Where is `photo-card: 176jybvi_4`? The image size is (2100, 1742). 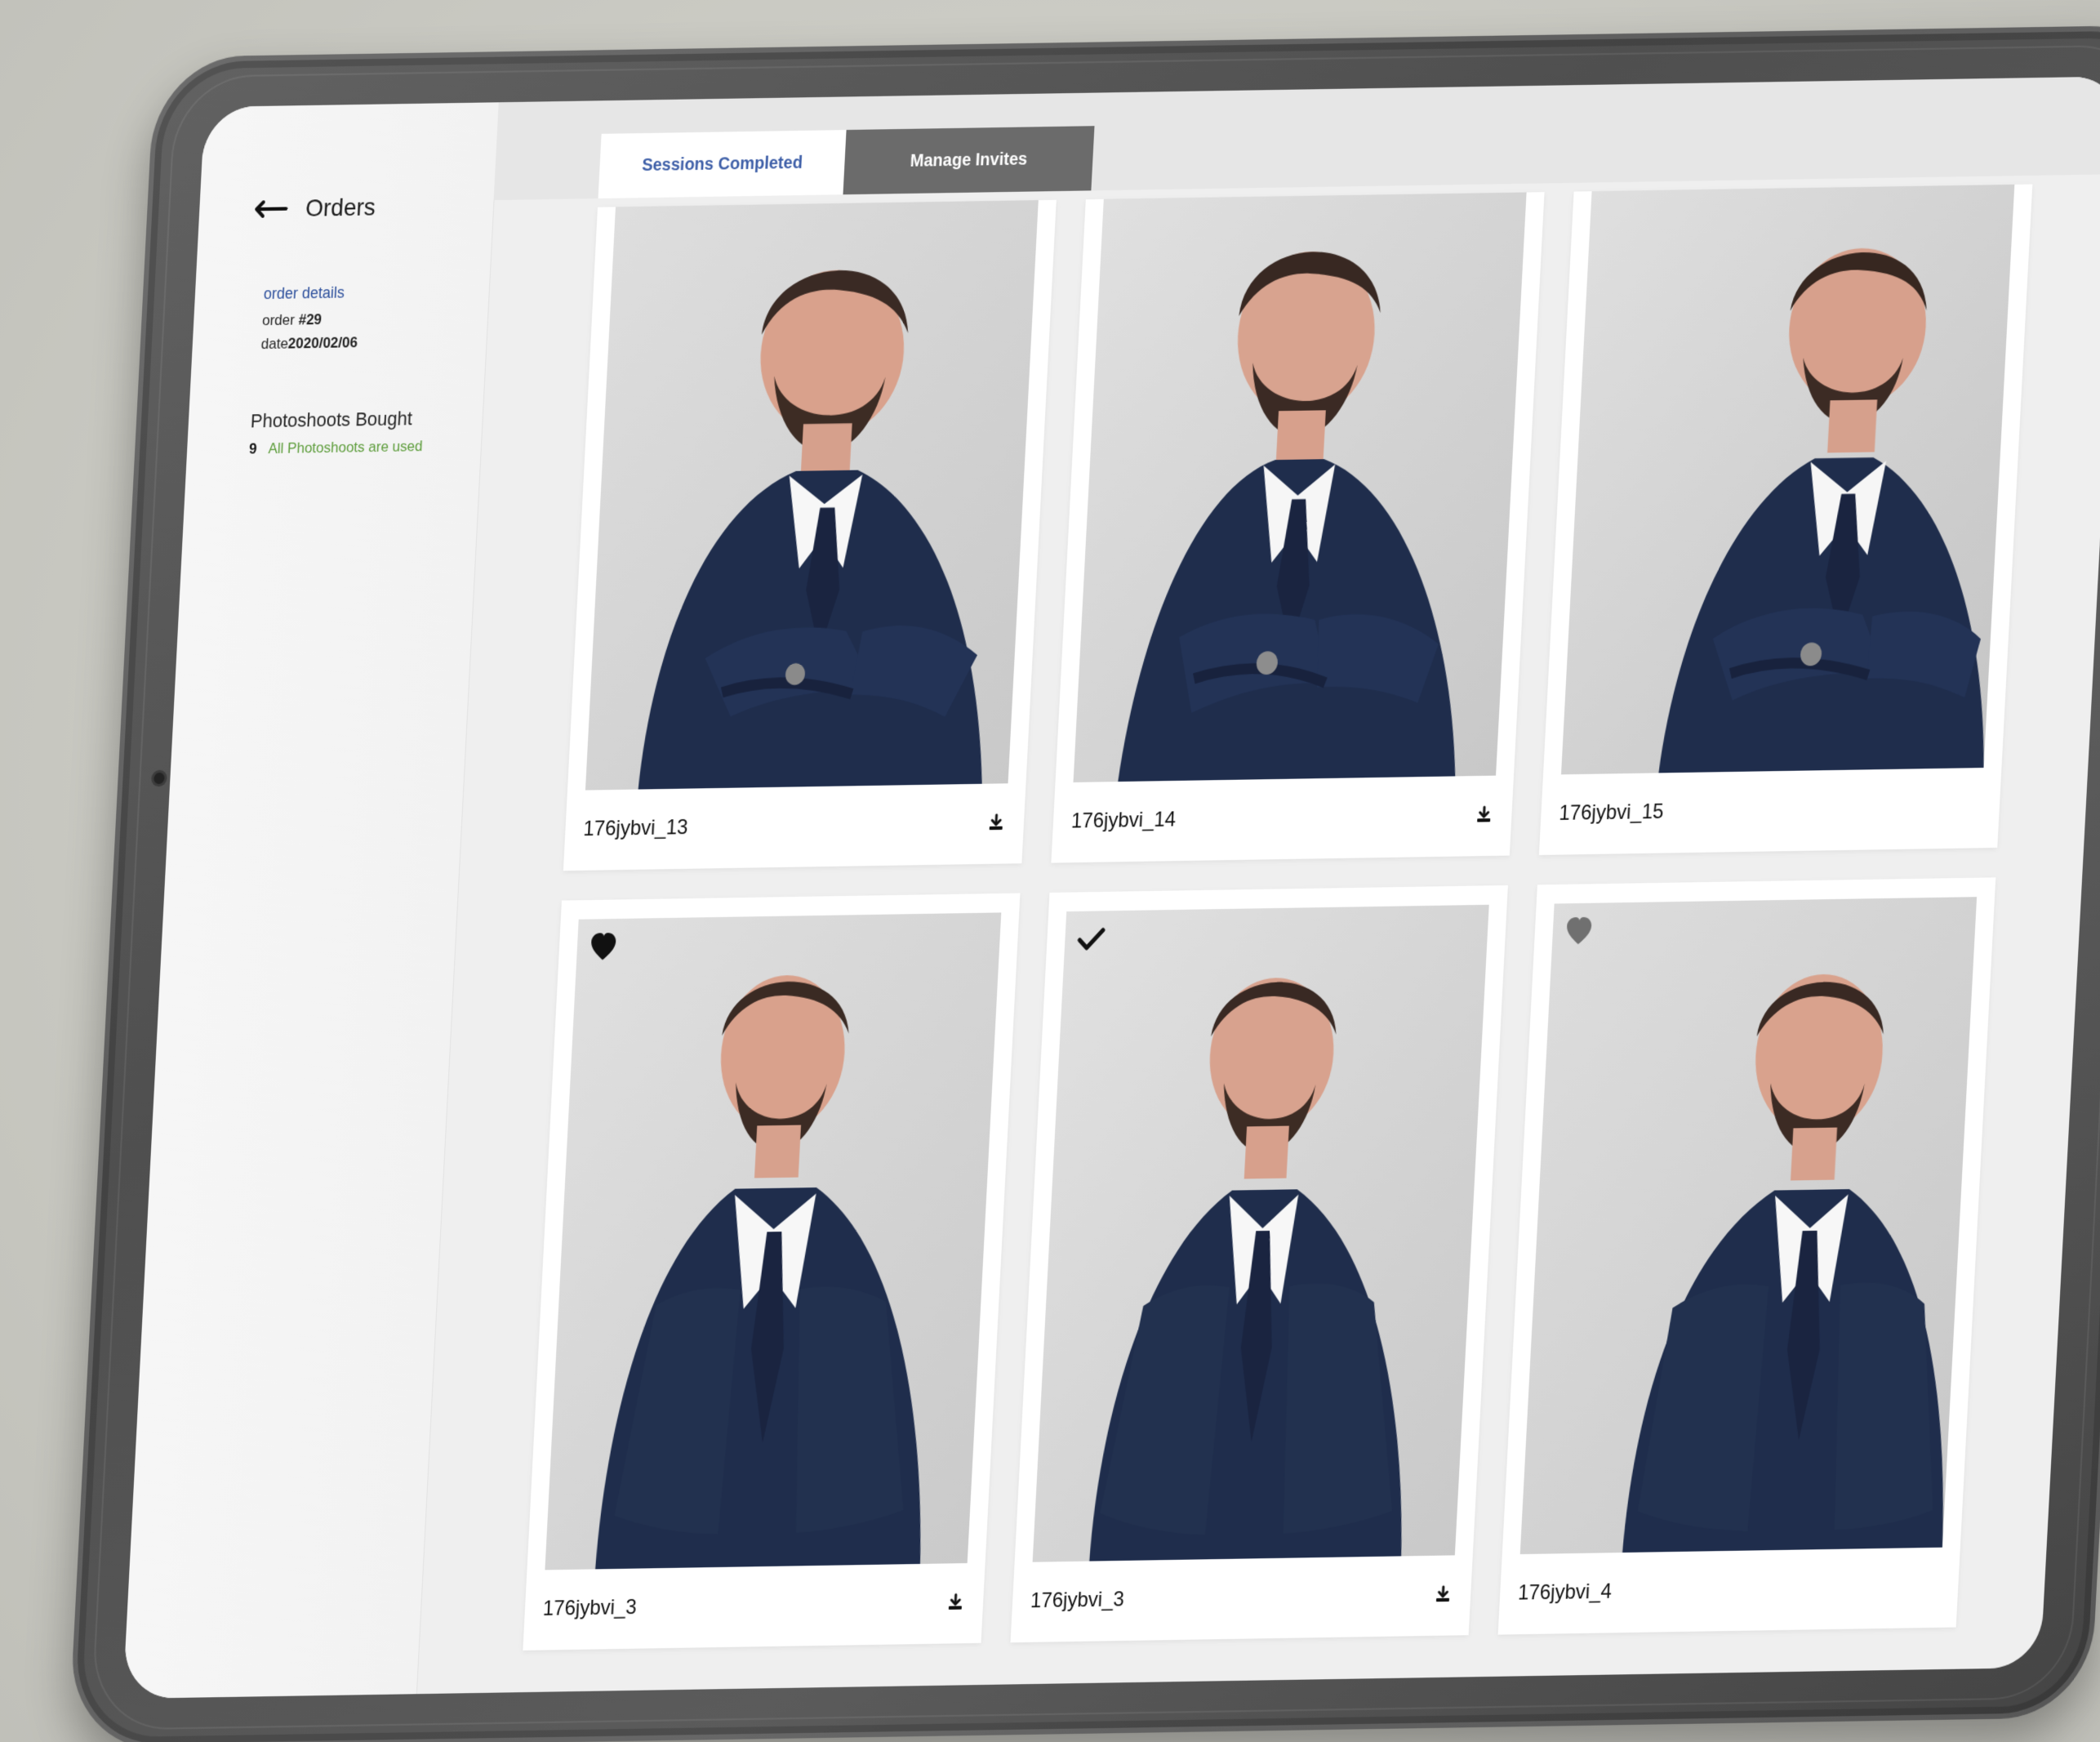
photo-card: 176jybvi_4 is located at coordinates (1747, 1255).